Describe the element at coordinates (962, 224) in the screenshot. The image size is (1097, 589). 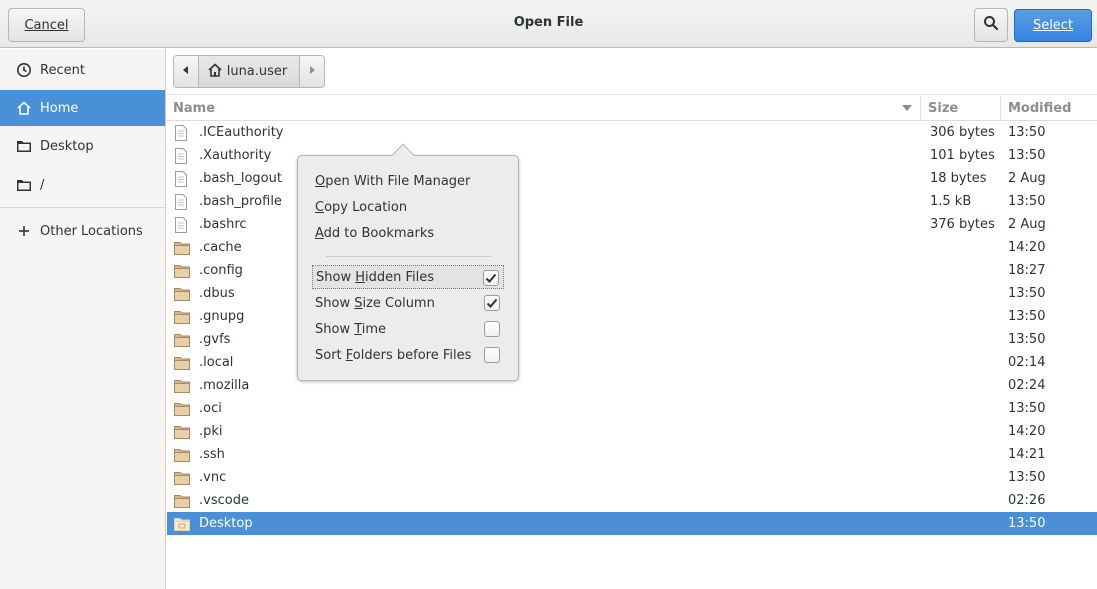
I see `file-size: 376 bytes` at that location.